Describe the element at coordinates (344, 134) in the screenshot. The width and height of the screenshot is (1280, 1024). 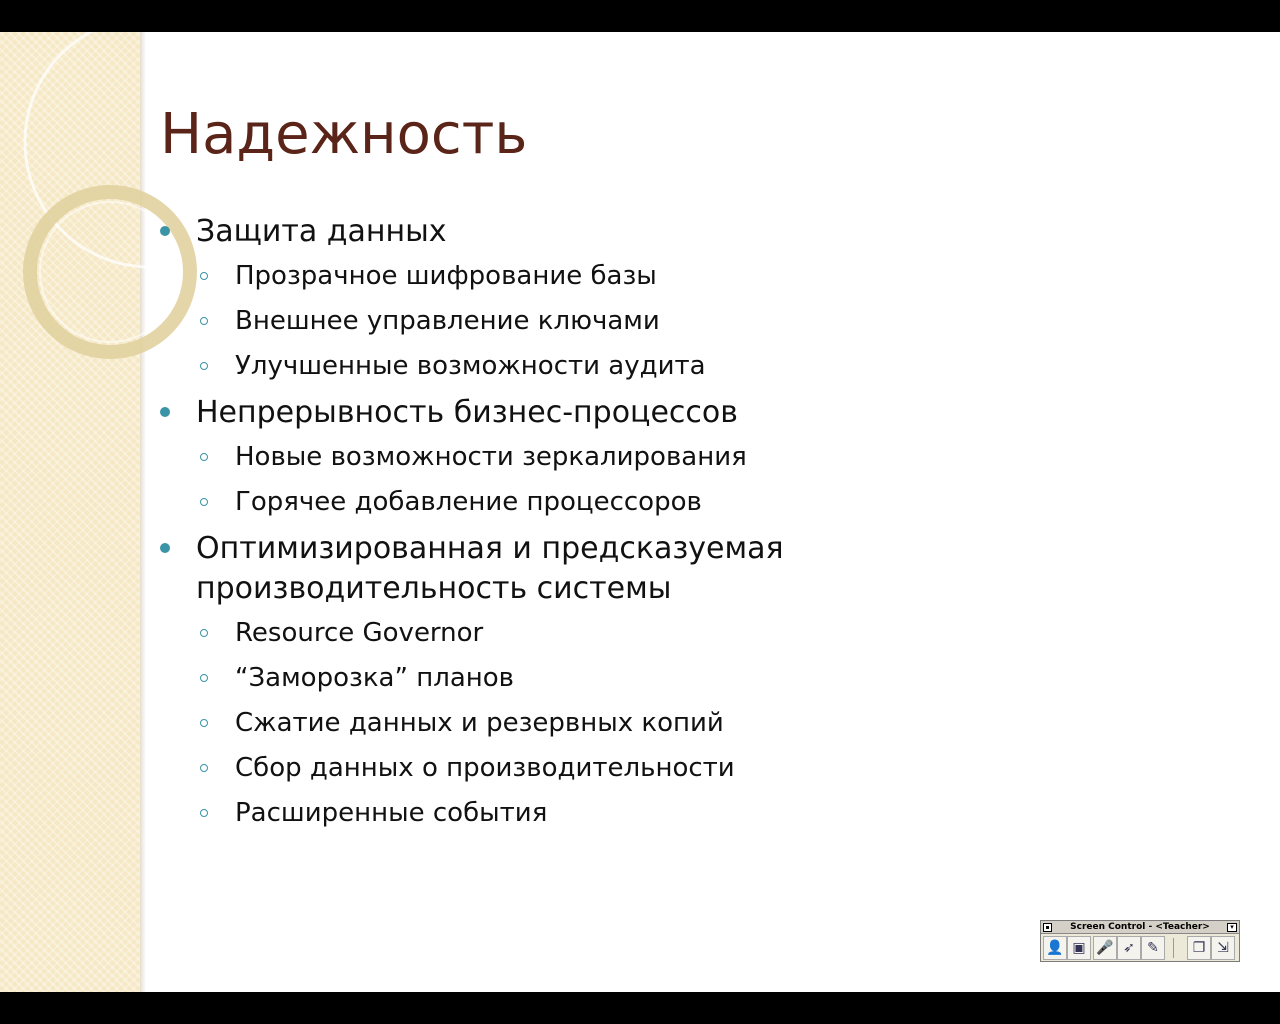
I see `slide-title: Надежность` at that location.